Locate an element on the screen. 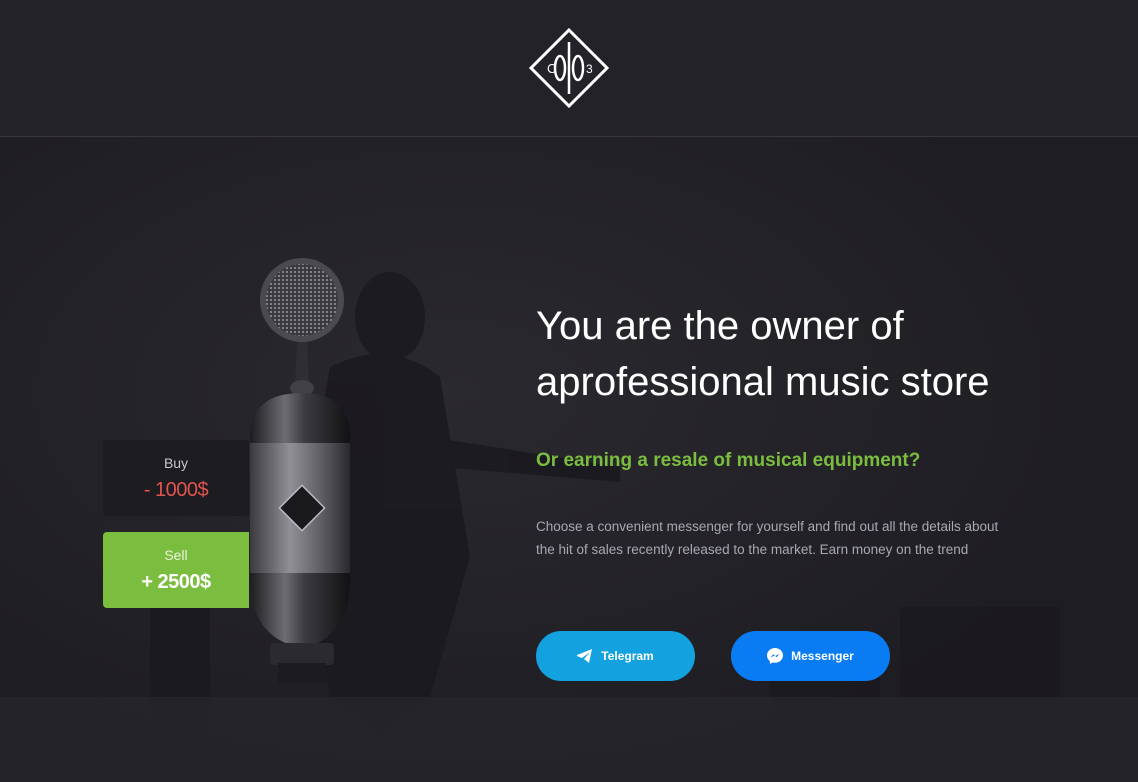 This screenshot has width=1138, height=782. messenger-icon is located at coordinates (775, 656).